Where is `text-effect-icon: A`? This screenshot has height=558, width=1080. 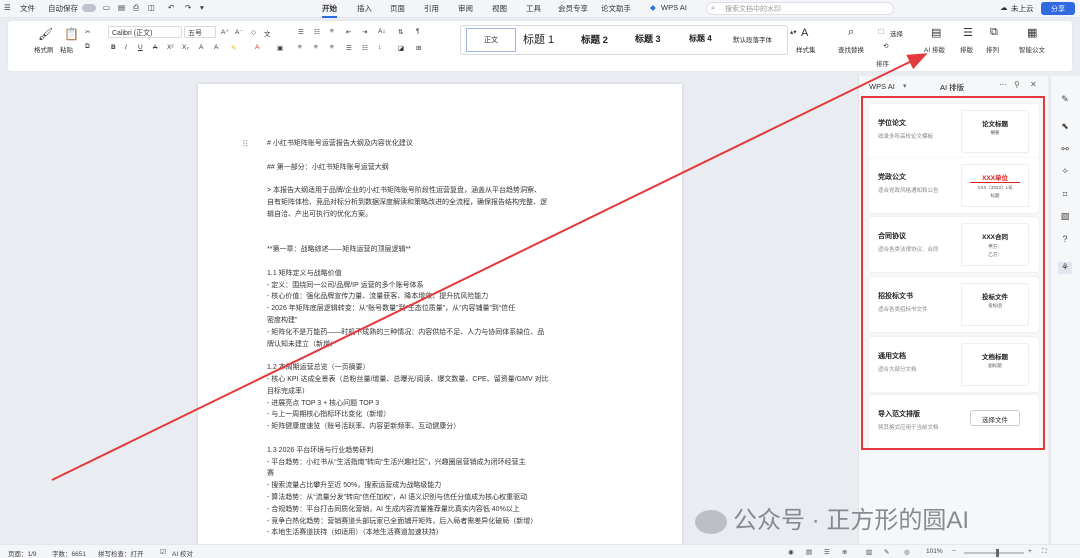
text-effect-icon: A is located at coordinates (201, 47).